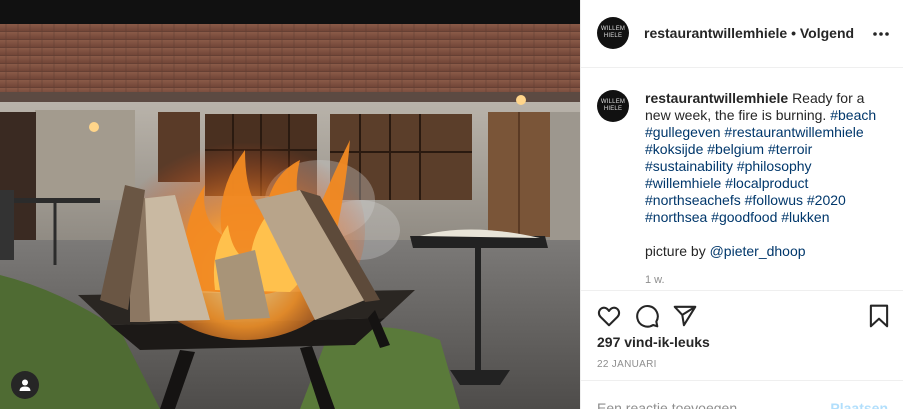 Image resolution: width=903 pixels, height=409 pixels. Describe the element at coordinates (735, 149) in the screenshot. I see `hashtag: #belgium` at that location.